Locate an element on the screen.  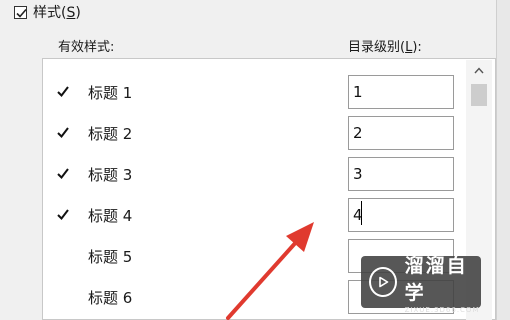
play-glyph-icon is located at coordinates (384, 282).